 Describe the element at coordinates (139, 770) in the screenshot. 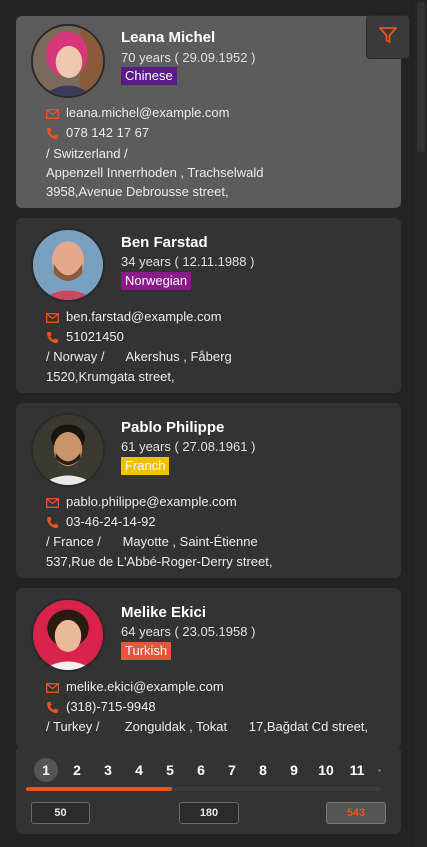

I see `page-button-4: 4` at that location.